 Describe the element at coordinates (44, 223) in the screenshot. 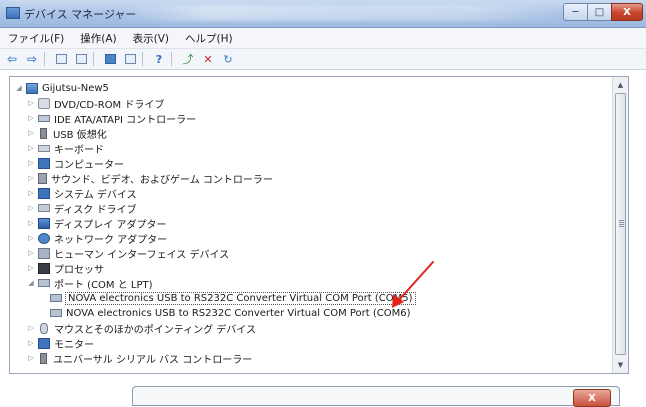

I see `display-adapter-icon` at that location.